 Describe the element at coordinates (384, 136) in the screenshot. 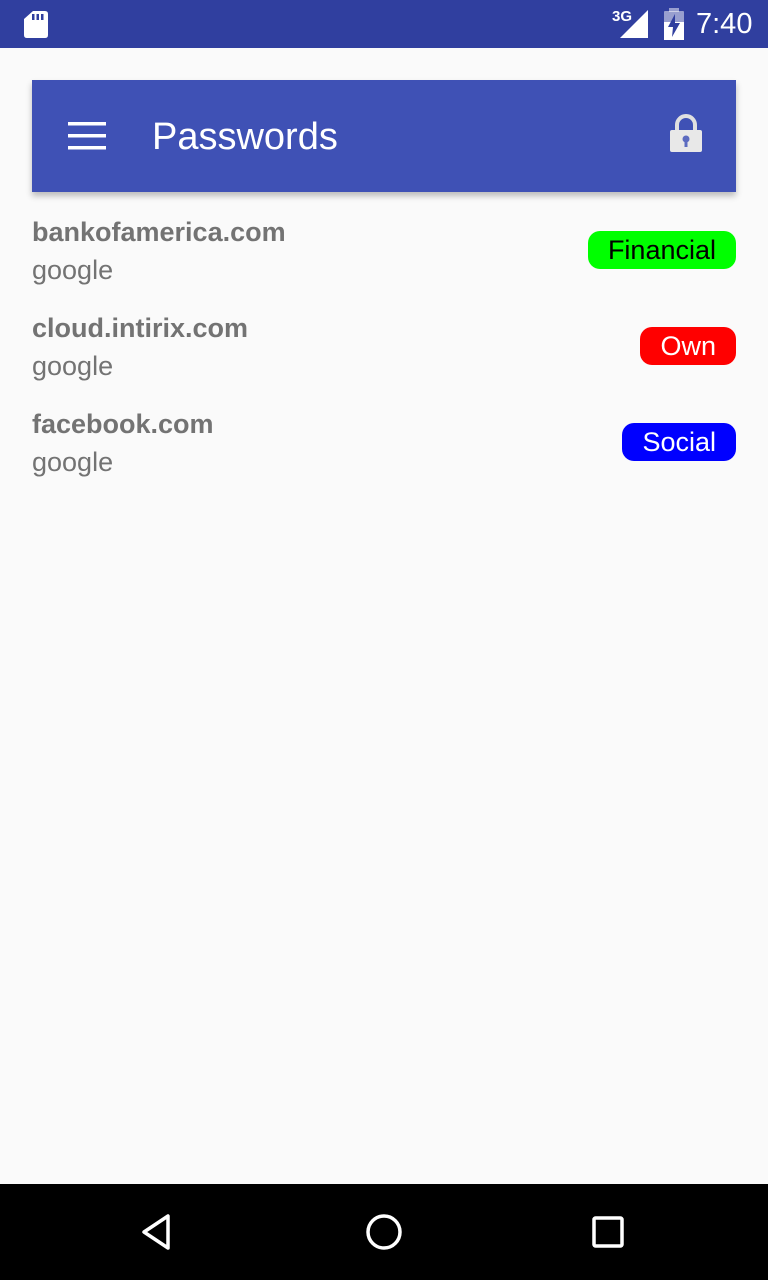

I see `app-bar: Passwords` at that location.